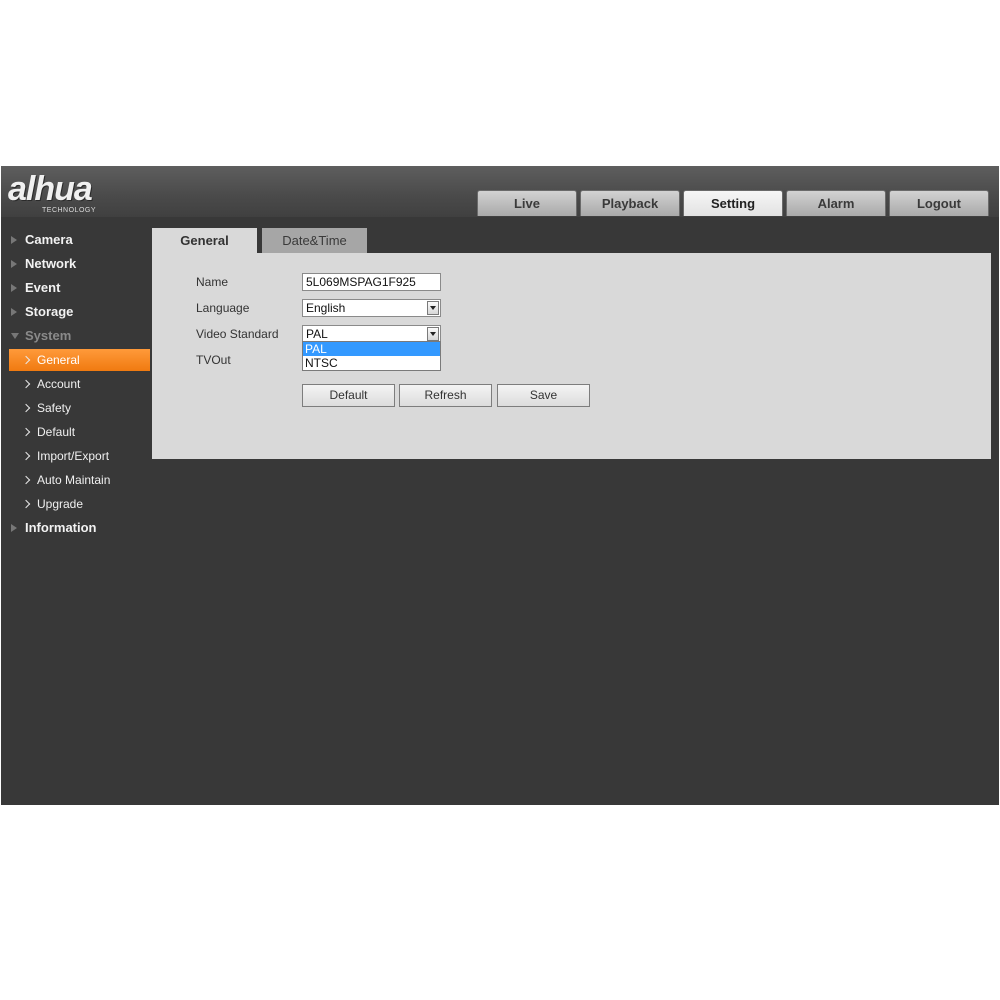 The image size is (1000, 1000). Describe the element at coordinates (223, 308) in the screenshot. I see `language-label: Language` at that location.